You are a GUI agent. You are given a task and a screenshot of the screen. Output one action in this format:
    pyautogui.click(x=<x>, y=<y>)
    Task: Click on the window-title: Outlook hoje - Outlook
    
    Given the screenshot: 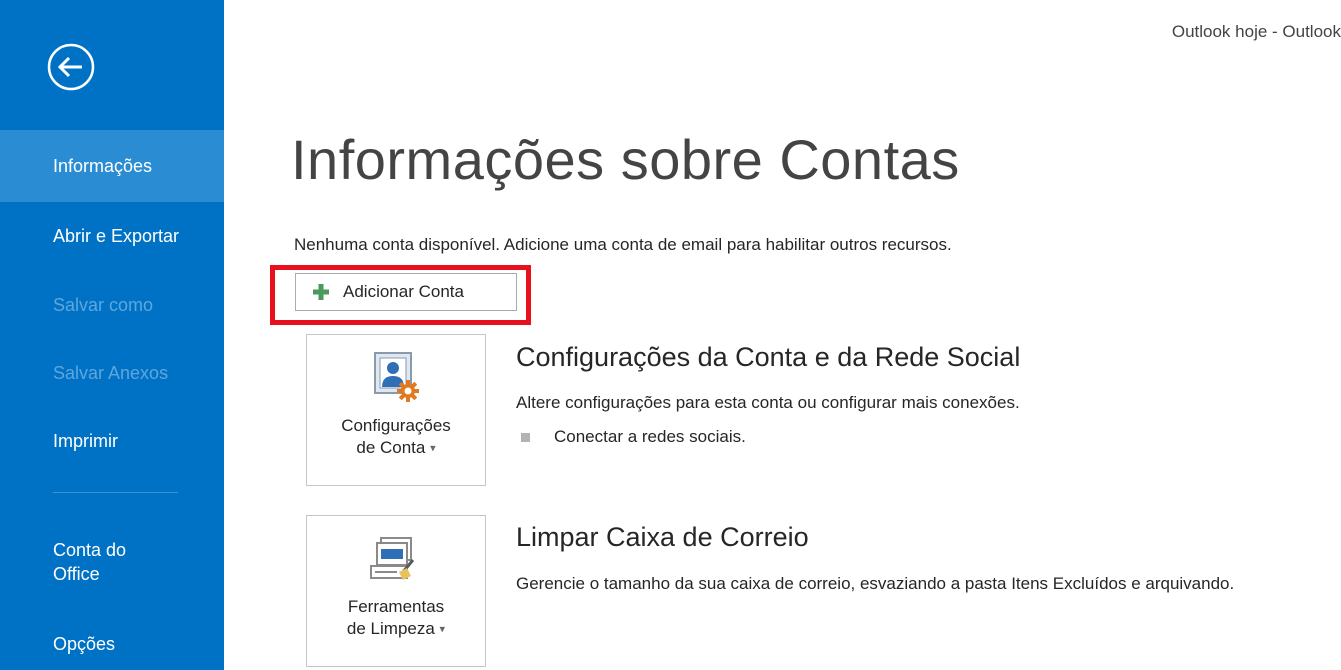 What is the action you would take?
    pyautogui.click(x=1256, y=31)
    